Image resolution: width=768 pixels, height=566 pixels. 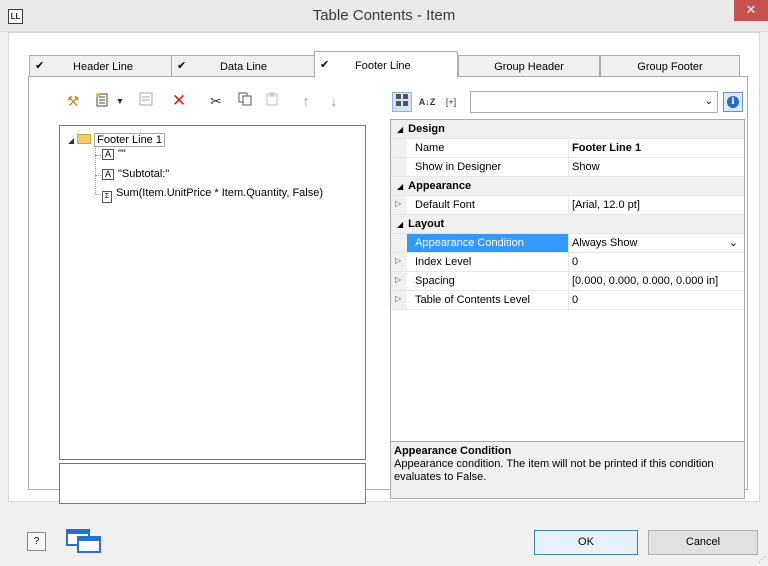 What do you see at coordinates (402, 102) in the screenshot?
I see `categorized-view-icon` at bounding box center [402, 102].